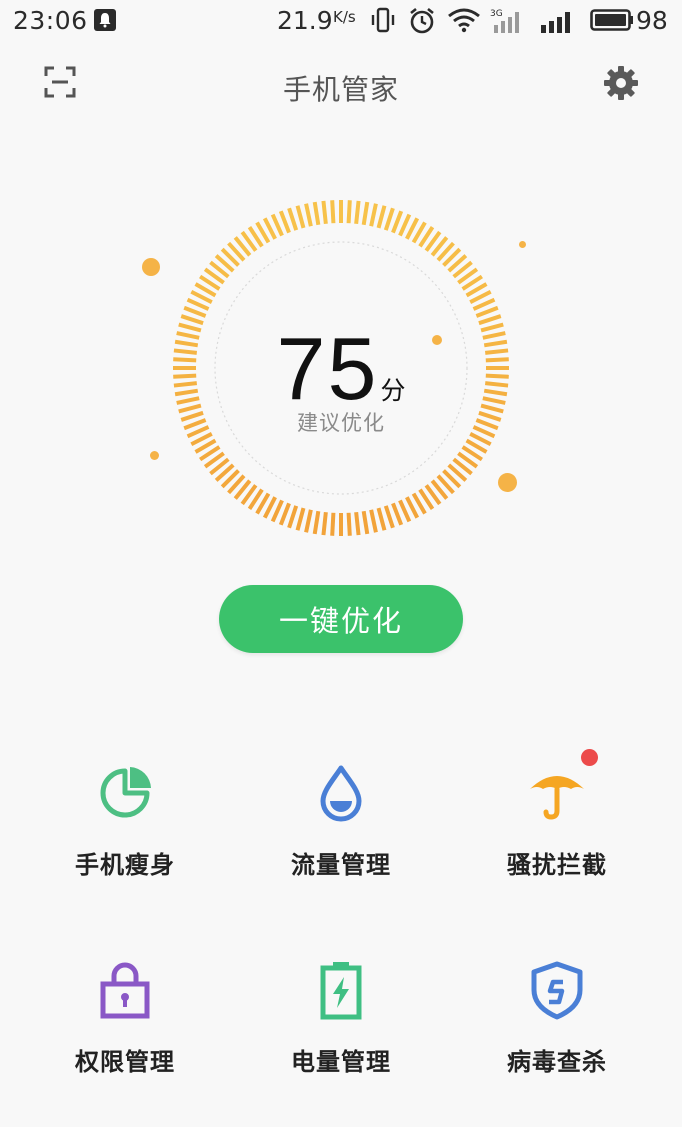 The width and height of the screenshot is (682, 1127). I want to click on status-time: 23:06, so click(50, 20).